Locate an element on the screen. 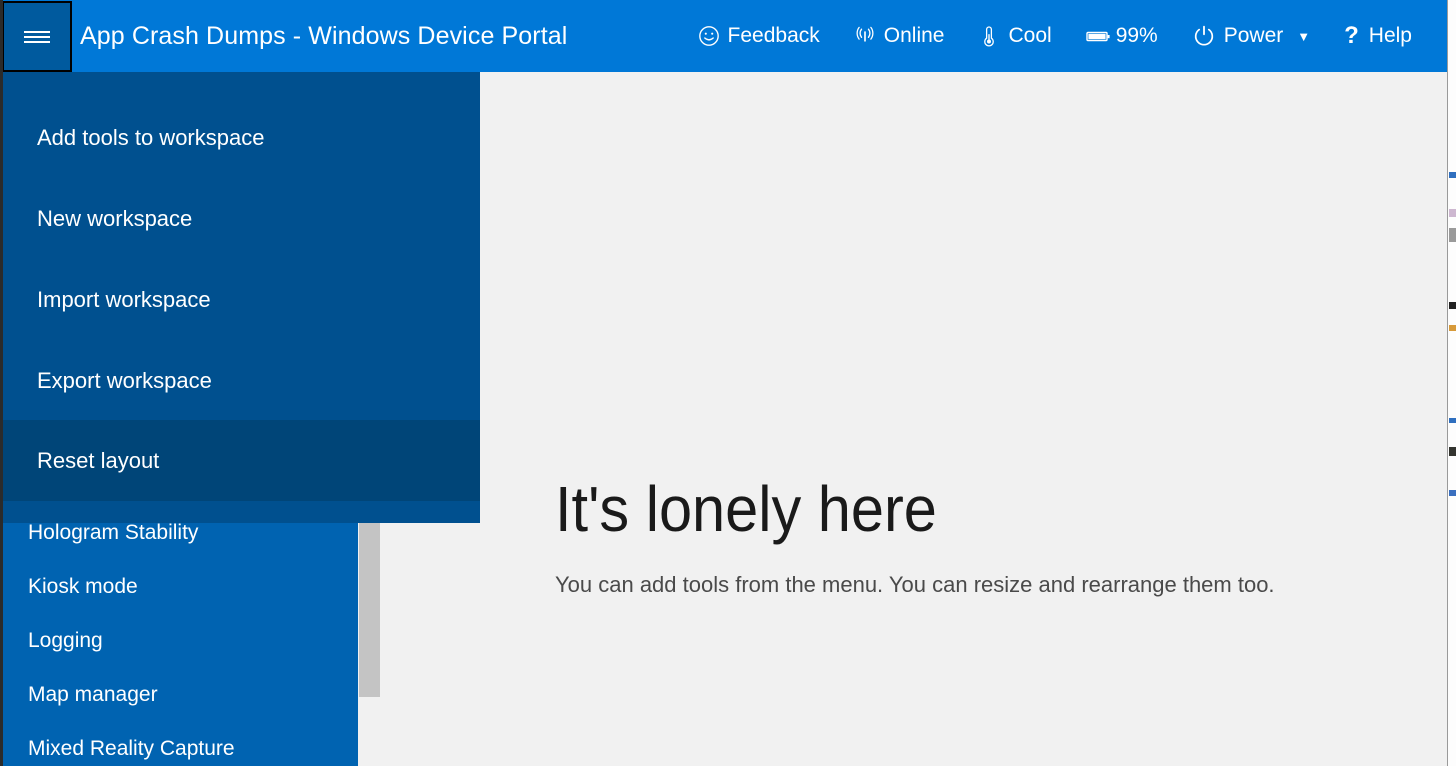  power-button: Power ▼ is located at coordinates (1251, 36).